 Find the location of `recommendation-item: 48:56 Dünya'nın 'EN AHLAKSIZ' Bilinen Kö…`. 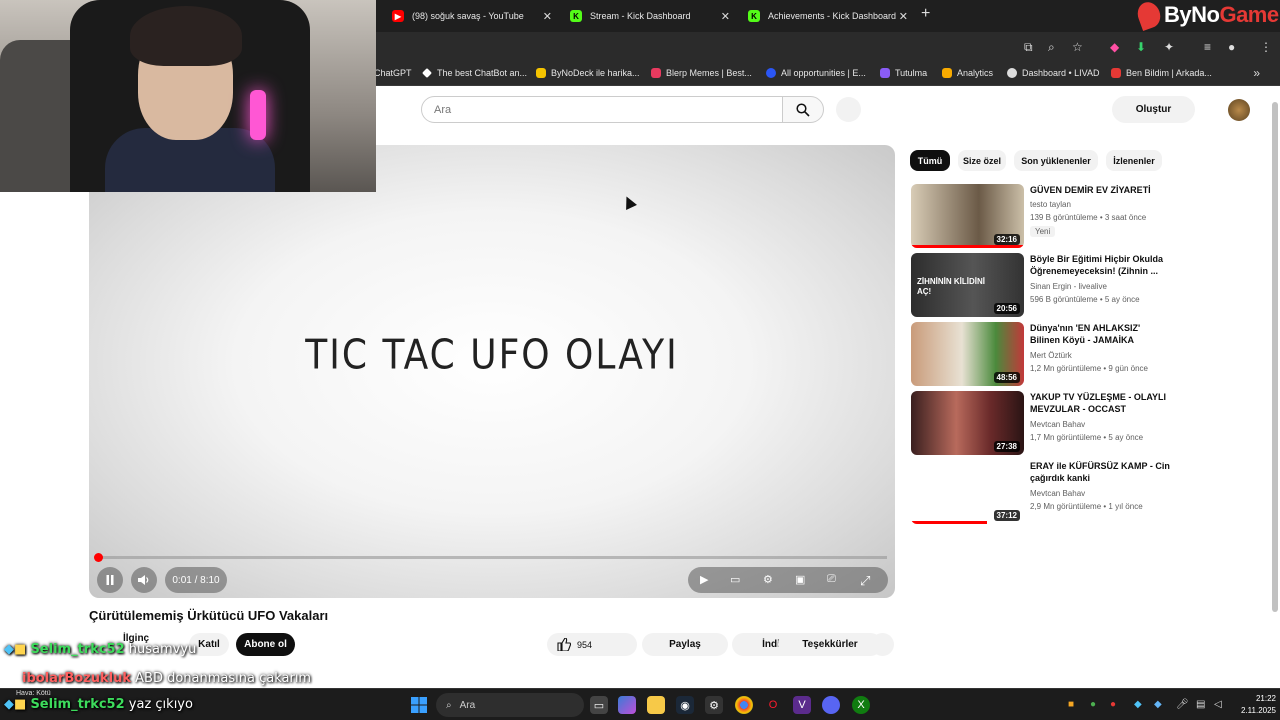

recommendation-item: 48:56 Dünya'nın 'EN AHLAKSIZ' Bilinen Kö… is located at coordinates (1041, 354).